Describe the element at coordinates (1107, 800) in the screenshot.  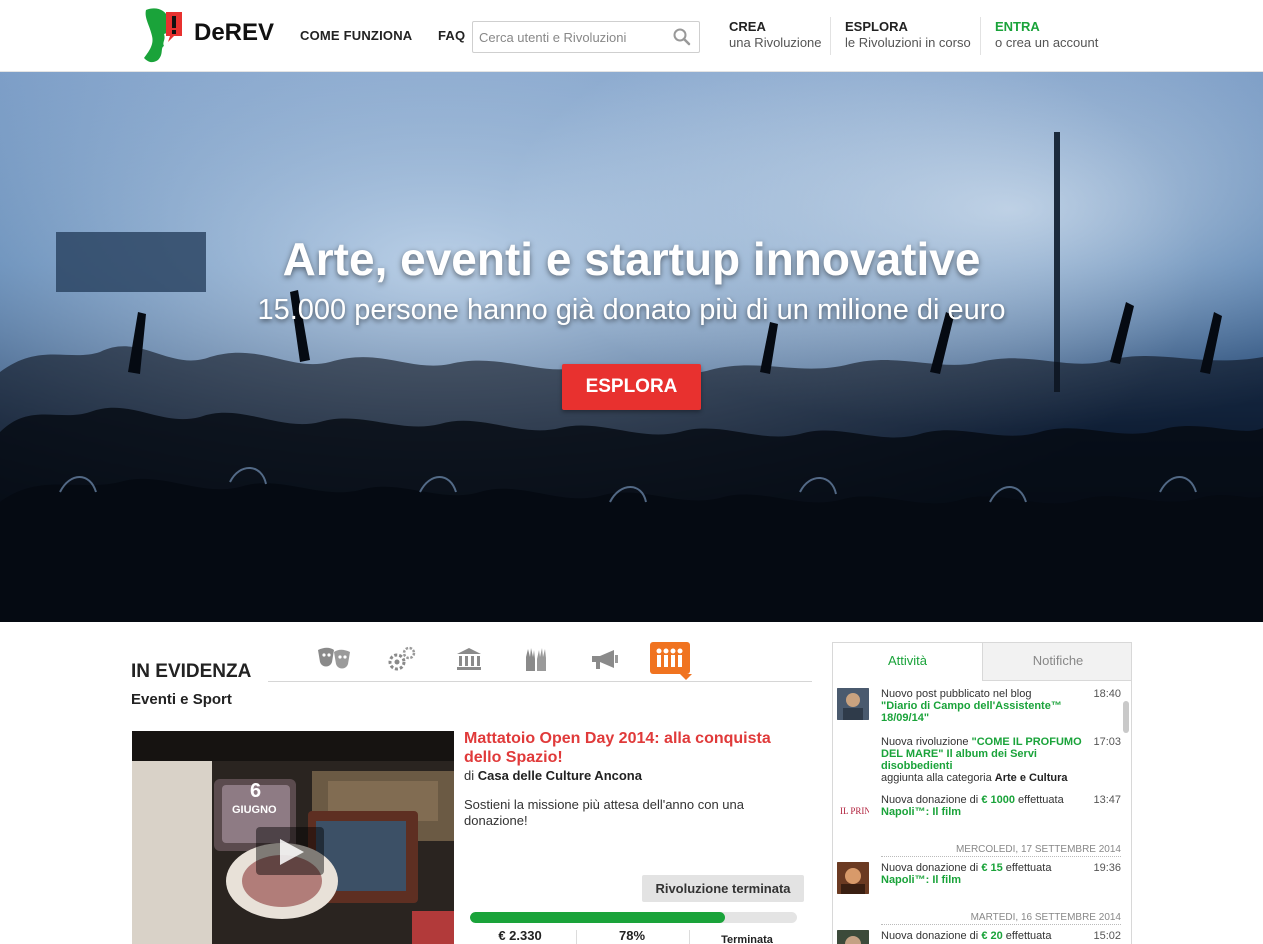
I see `feed-time: 13:47` at that location.